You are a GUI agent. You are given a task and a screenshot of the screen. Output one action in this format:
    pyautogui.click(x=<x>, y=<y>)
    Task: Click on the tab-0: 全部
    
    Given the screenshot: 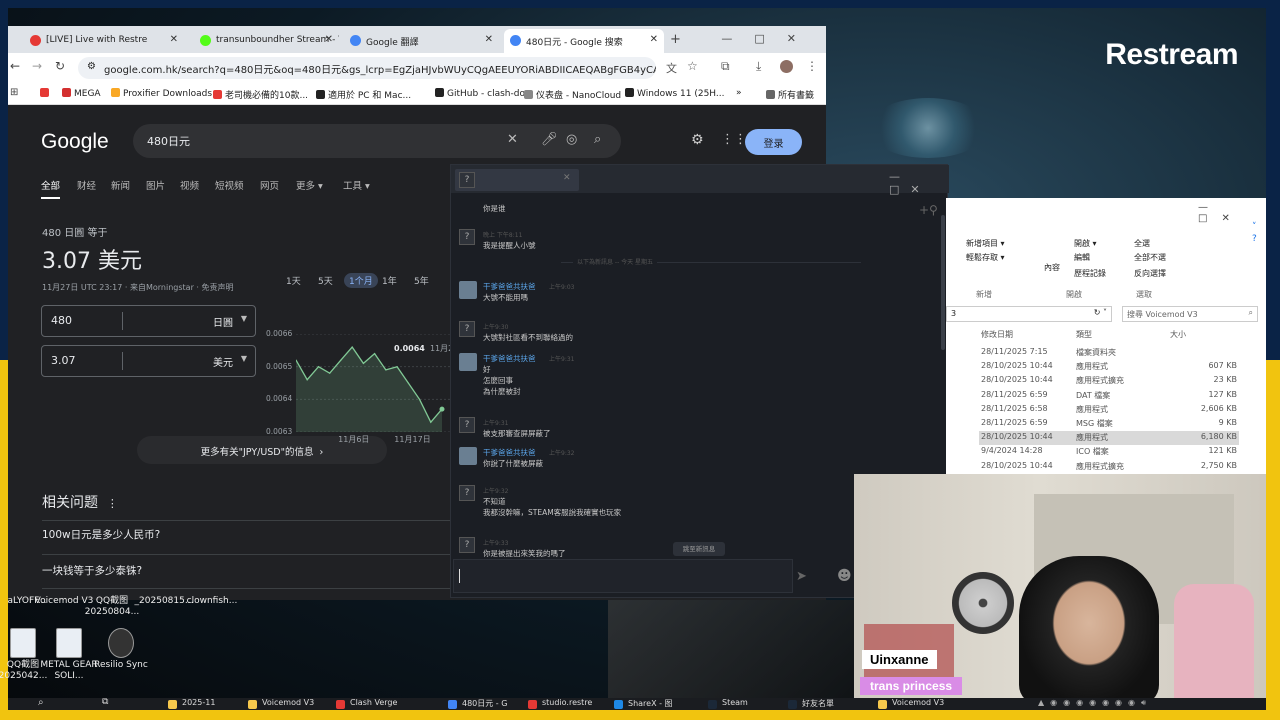 What is the action you would take?
    pyautogui.click(x=51, y=188)
    